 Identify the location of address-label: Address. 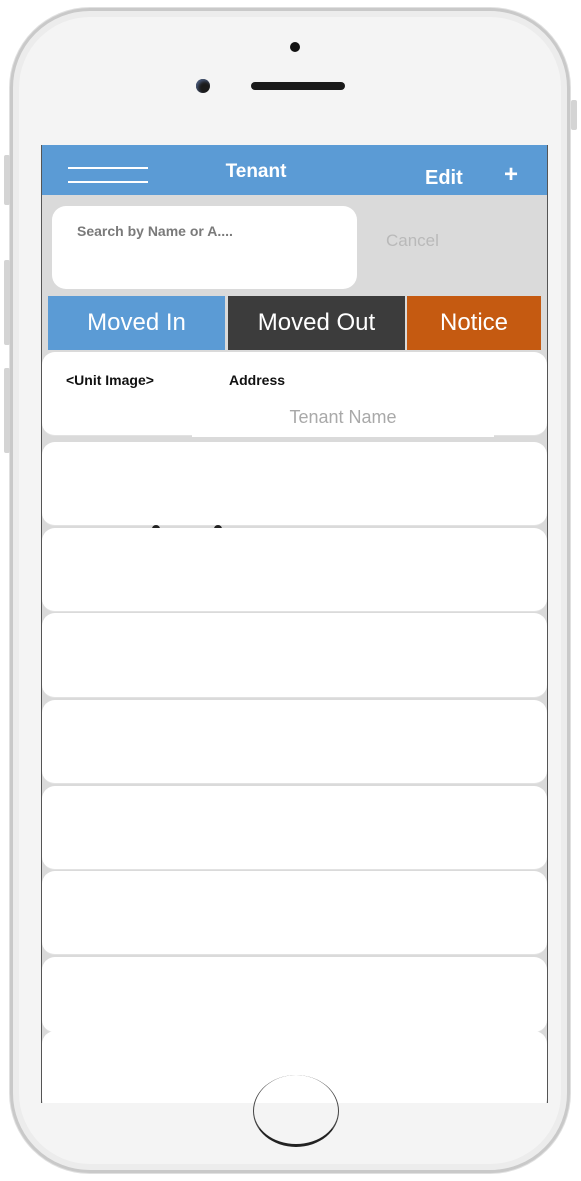
(257, 380).